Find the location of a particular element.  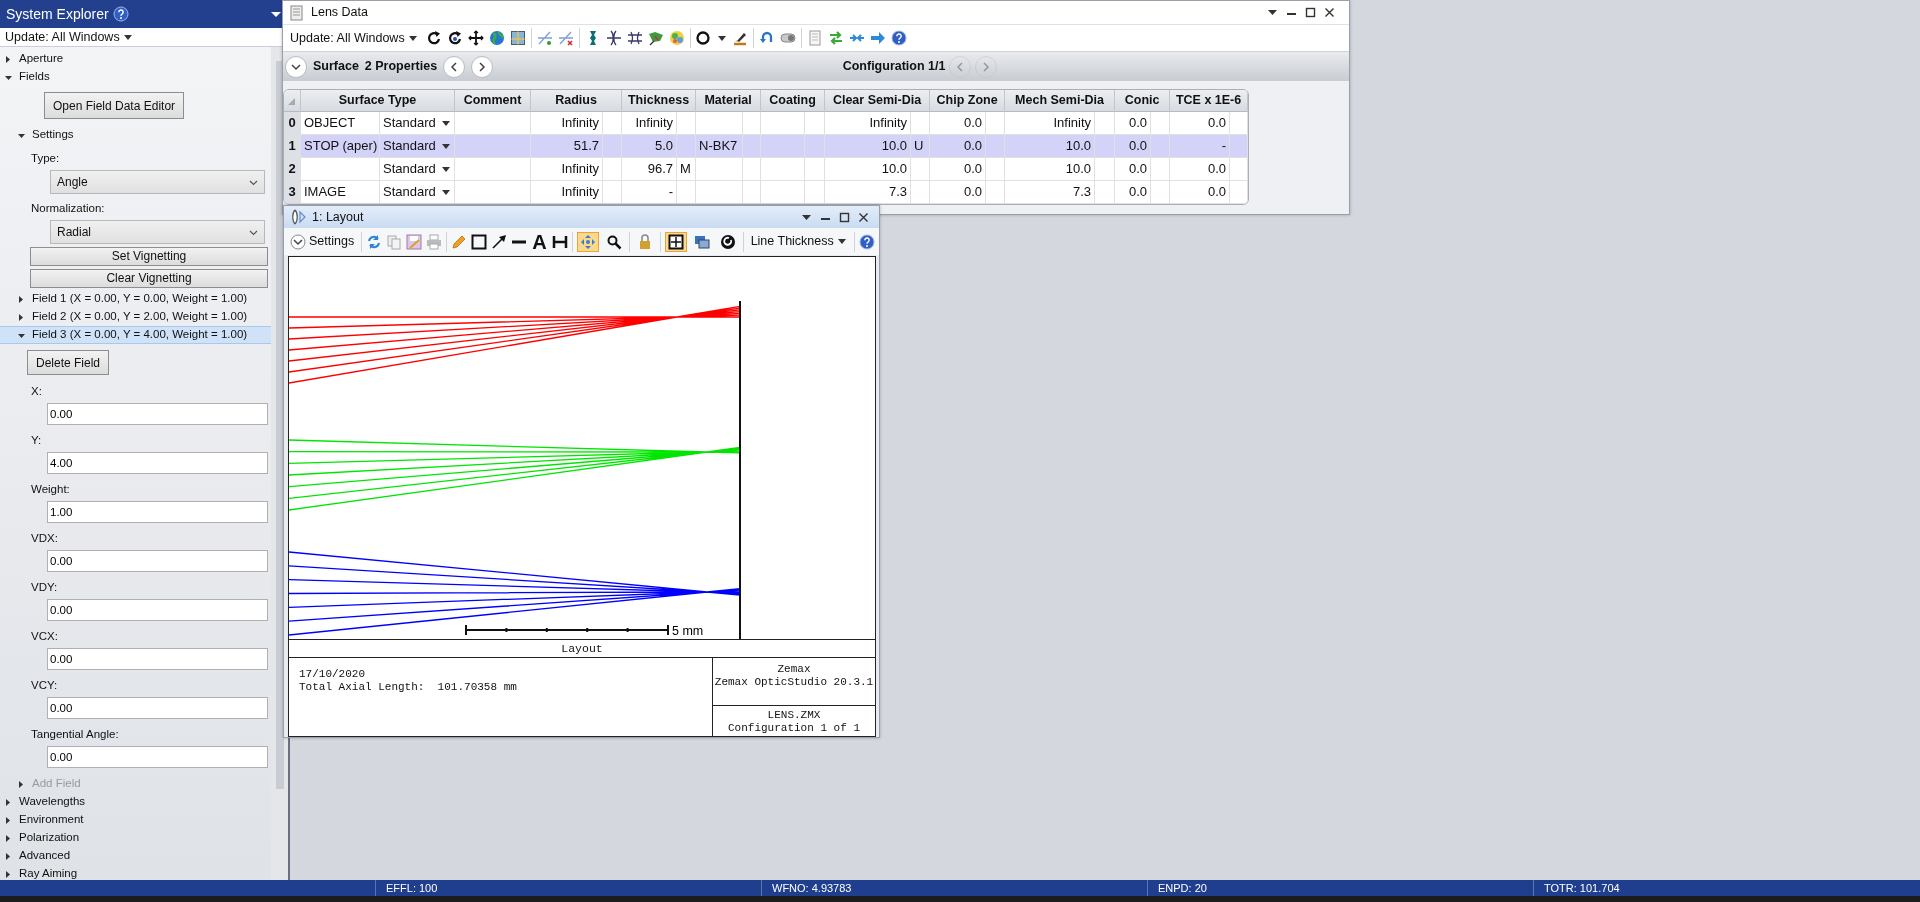

tree-item: Environment is located at coordinates (135, 820).